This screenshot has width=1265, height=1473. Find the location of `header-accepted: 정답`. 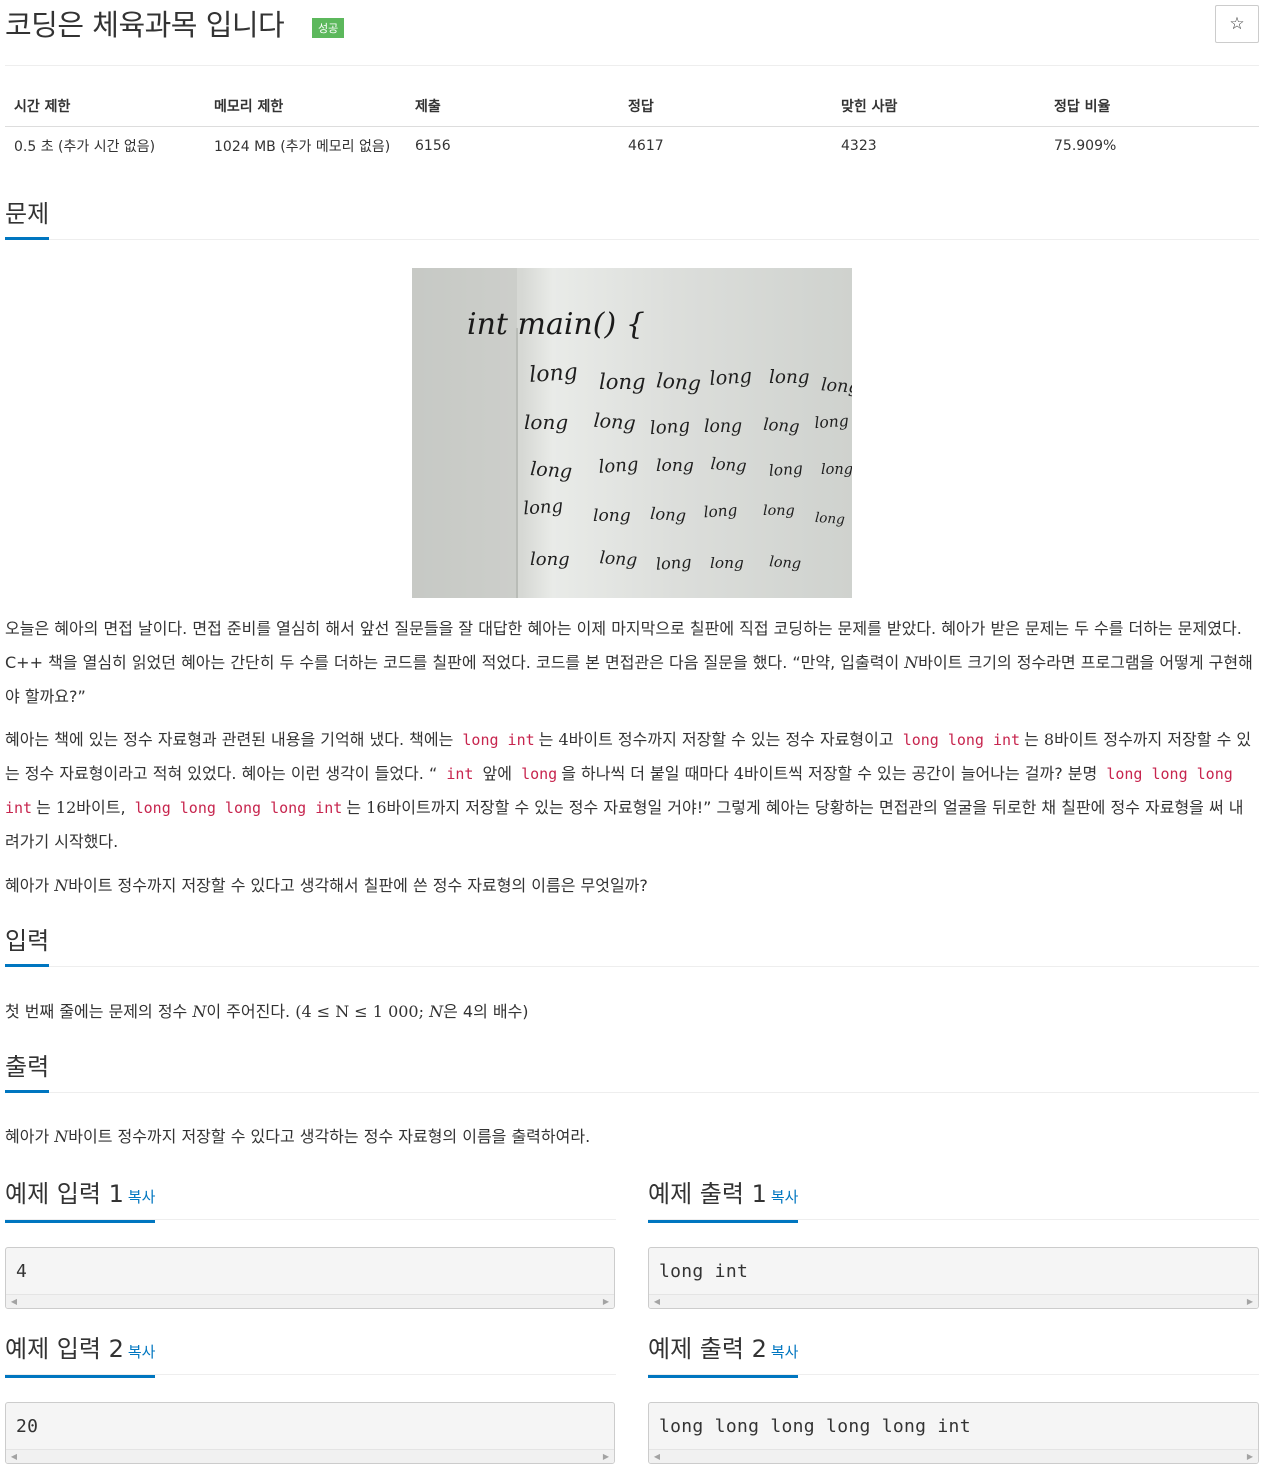

header-accepted: 정답 is located at coordinates (725, 107).